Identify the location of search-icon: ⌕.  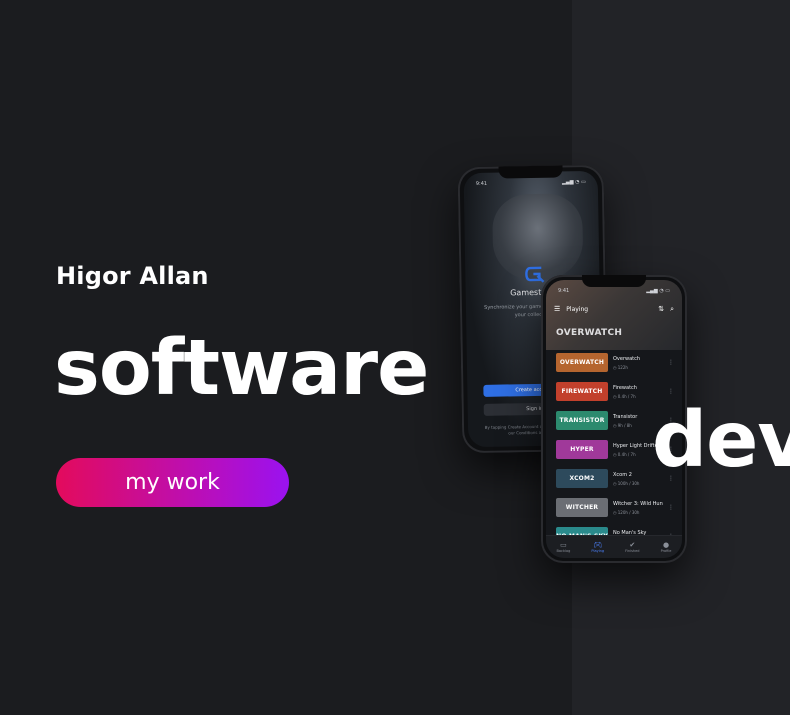
(672, 309).